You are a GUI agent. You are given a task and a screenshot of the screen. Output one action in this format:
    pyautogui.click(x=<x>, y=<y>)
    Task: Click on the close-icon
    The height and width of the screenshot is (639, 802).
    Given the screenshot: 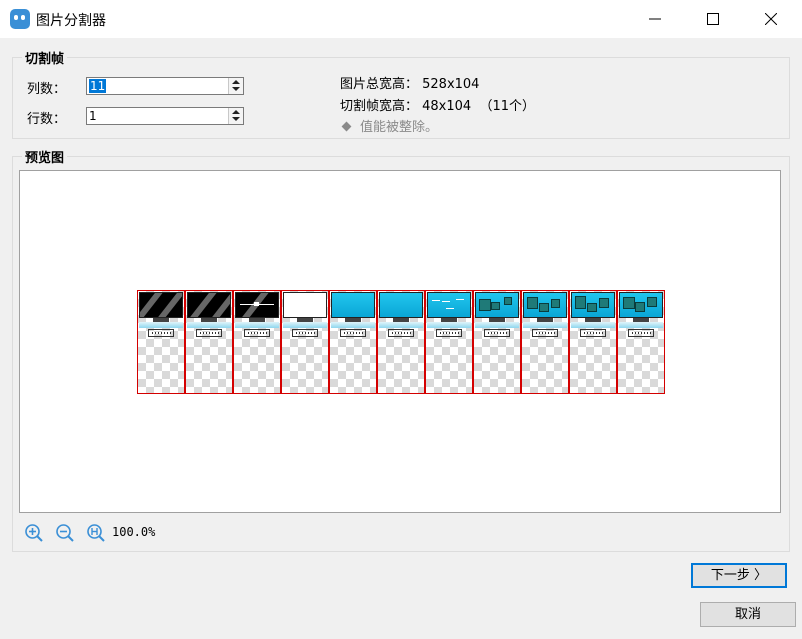 What is the action you would take?
    pyautogui.click(x=771, y=19)
    